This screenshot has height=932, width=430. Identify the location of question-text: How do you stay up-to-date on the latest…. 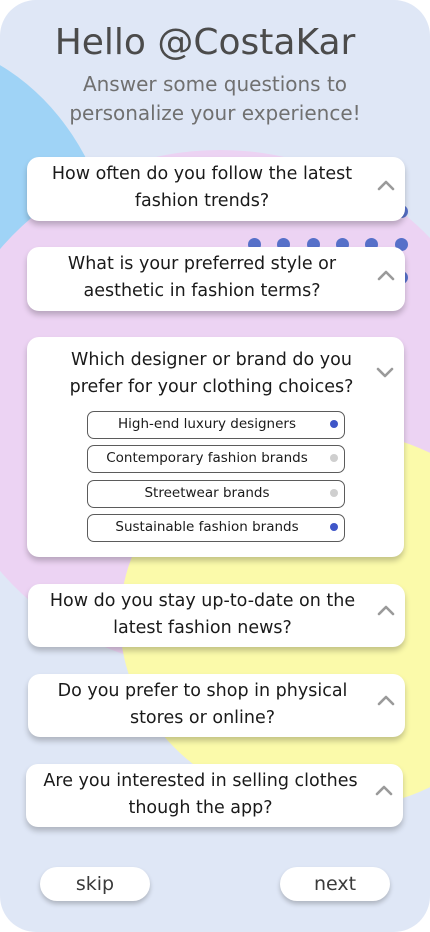
(202, 614).